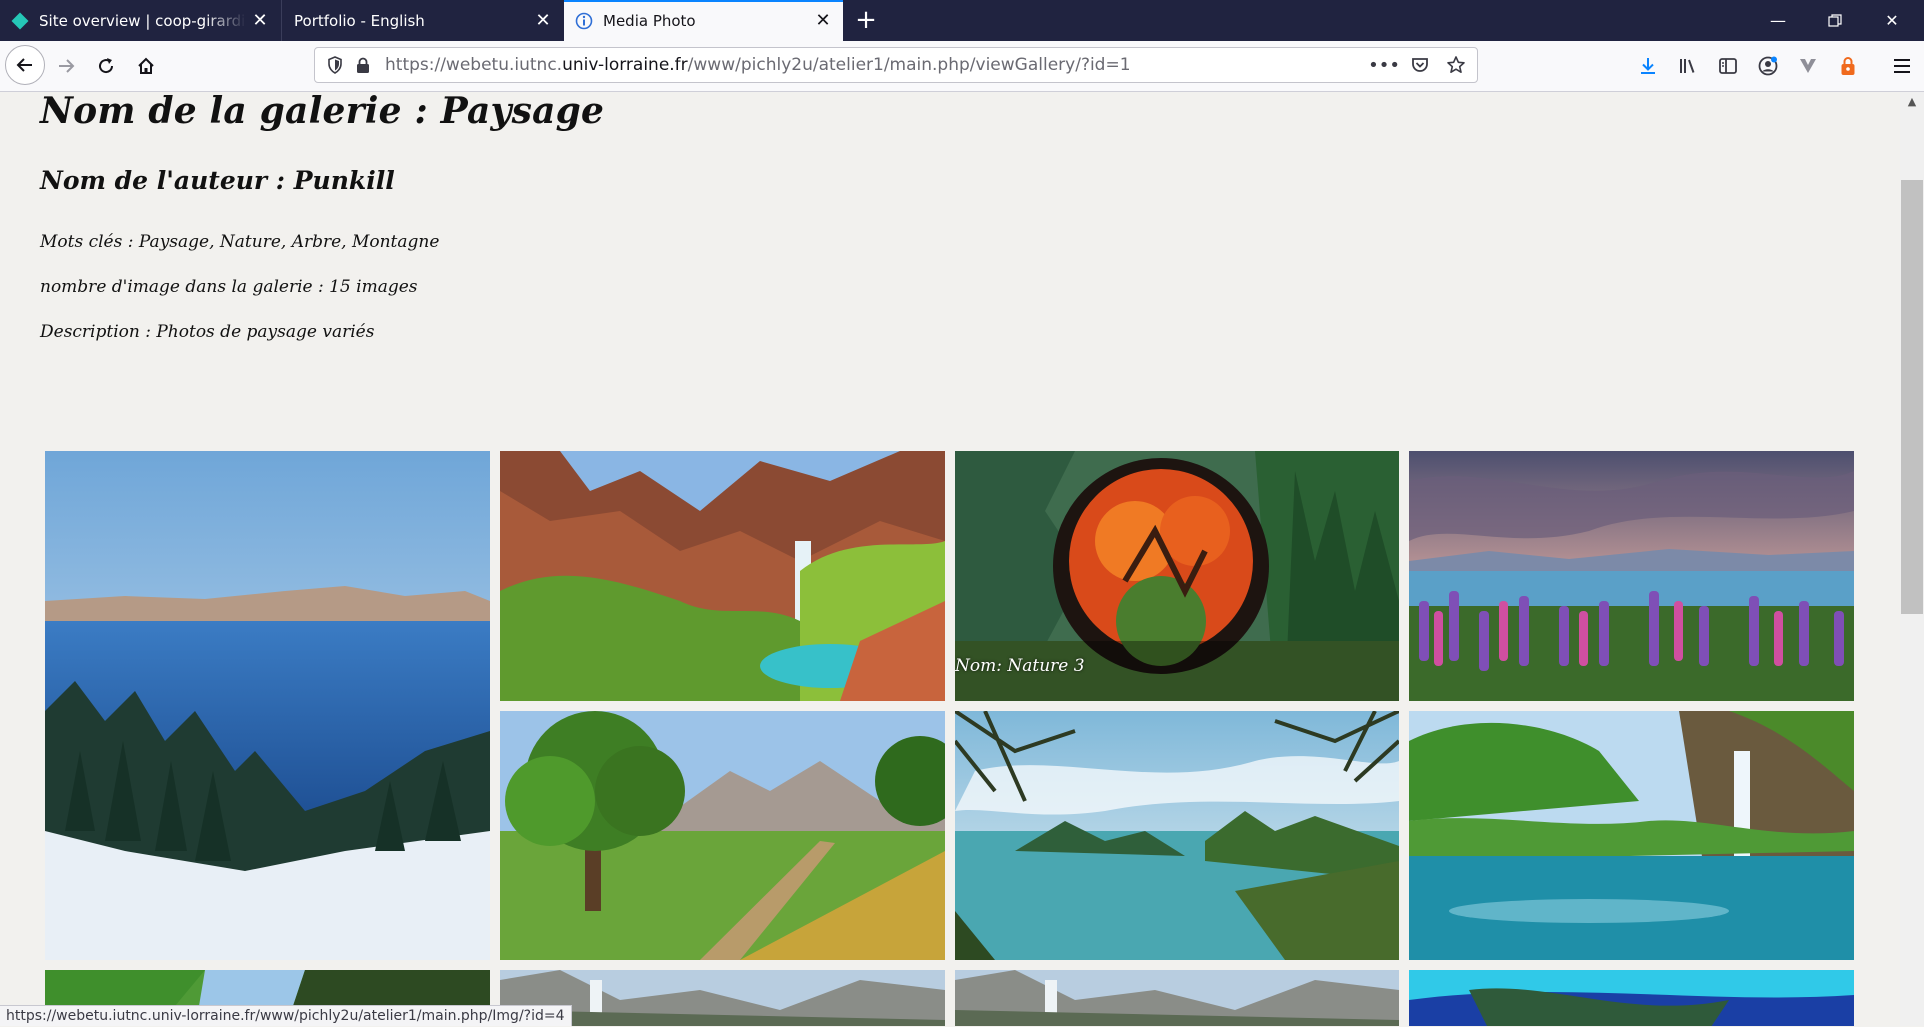 This screenshot has width=1924, height=1027. Describe the element at coordinates (1835, 20) in the screenshot. I see `restore-window-icon` at that location.